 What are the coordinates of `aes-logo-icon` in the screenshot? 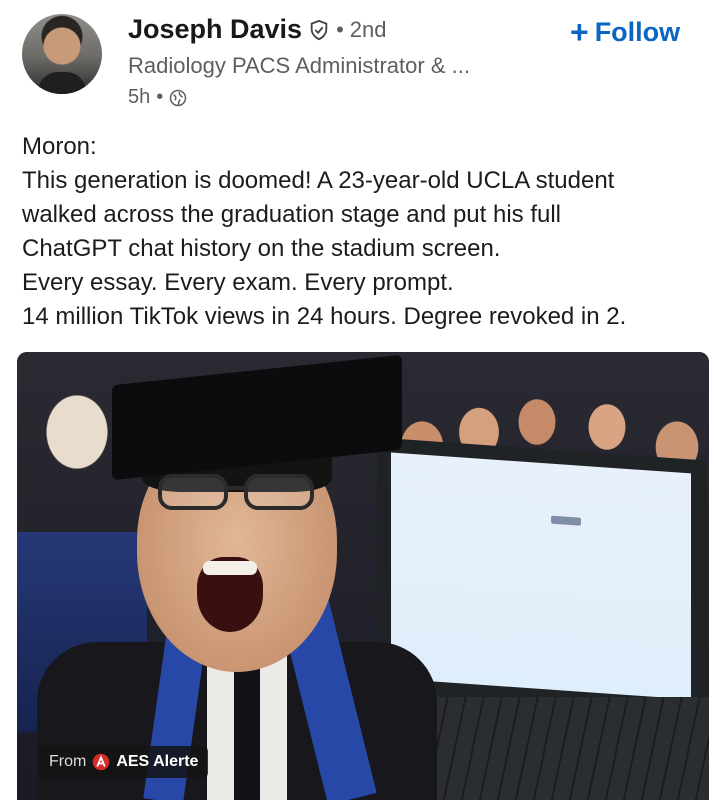 It's located at (101, 762).